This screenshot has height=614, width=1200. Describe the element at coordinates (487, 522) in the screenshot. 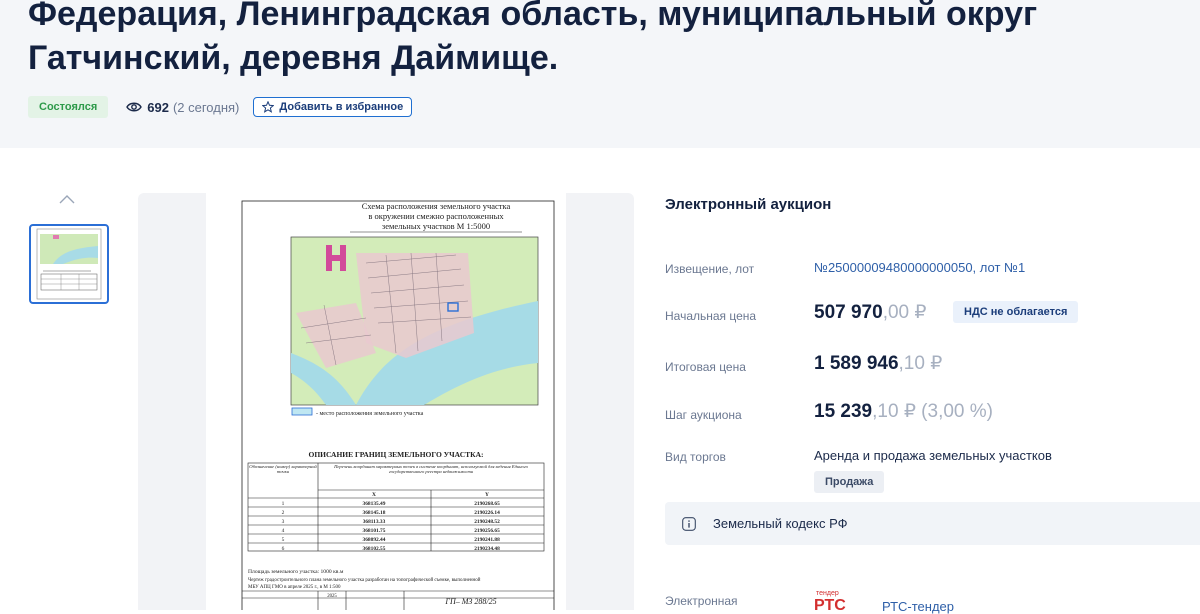

I see `coord-cell-y: 2190248.52` at that location.